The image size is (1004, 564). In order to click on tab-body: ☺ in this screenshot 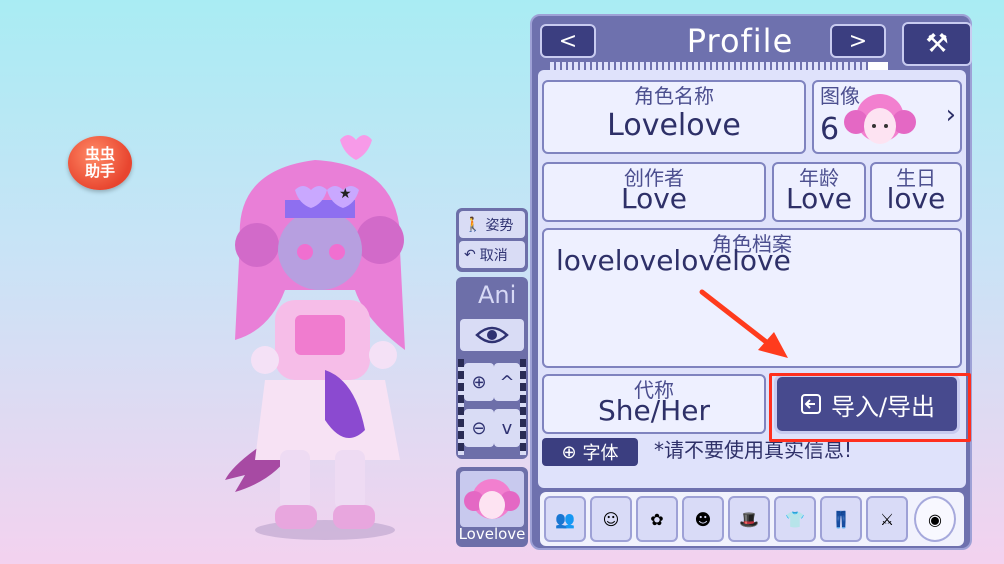, I will do `click(611, 519)`.